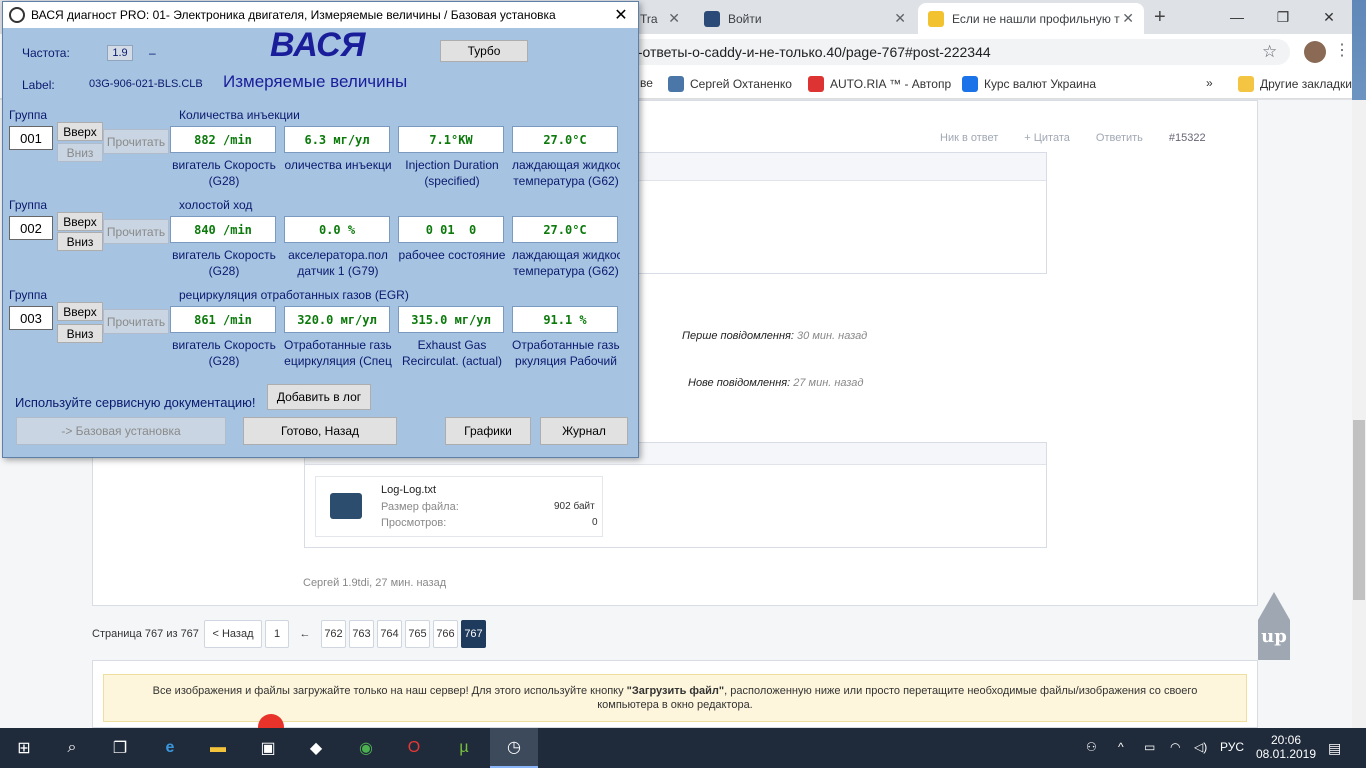 The image size is (1366, 768). Describe the element at coordinates (1283, 17) in the screenshot. I see `maximize-button: ❐` at that location.